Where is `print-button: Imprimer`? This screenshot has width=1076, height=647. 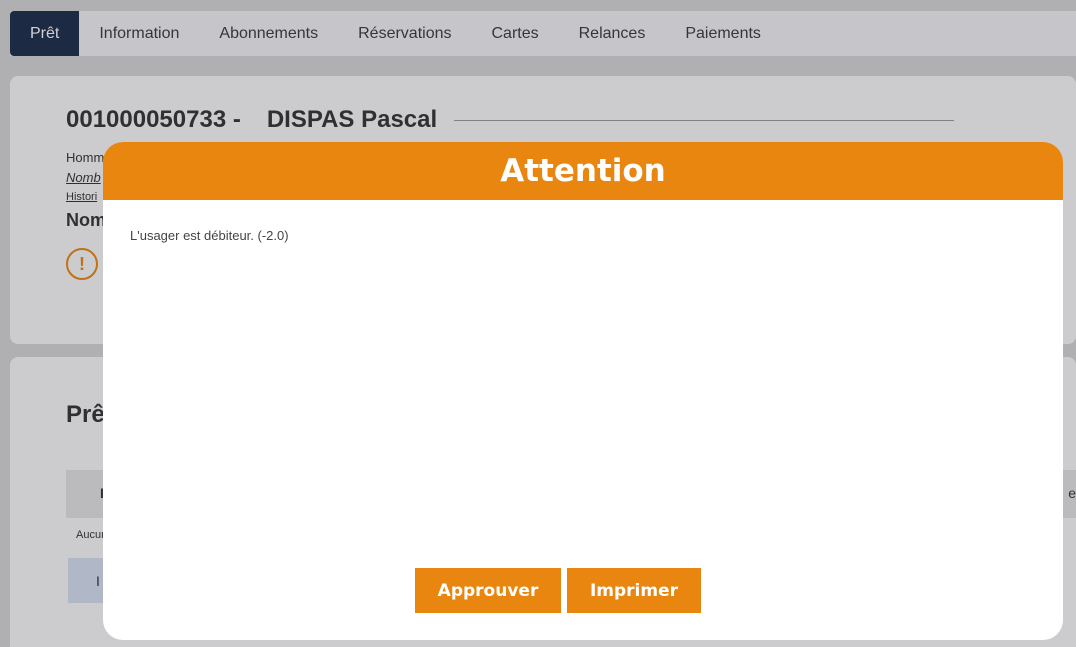
print-button: Imprimer is located at coordinates (634, 590).